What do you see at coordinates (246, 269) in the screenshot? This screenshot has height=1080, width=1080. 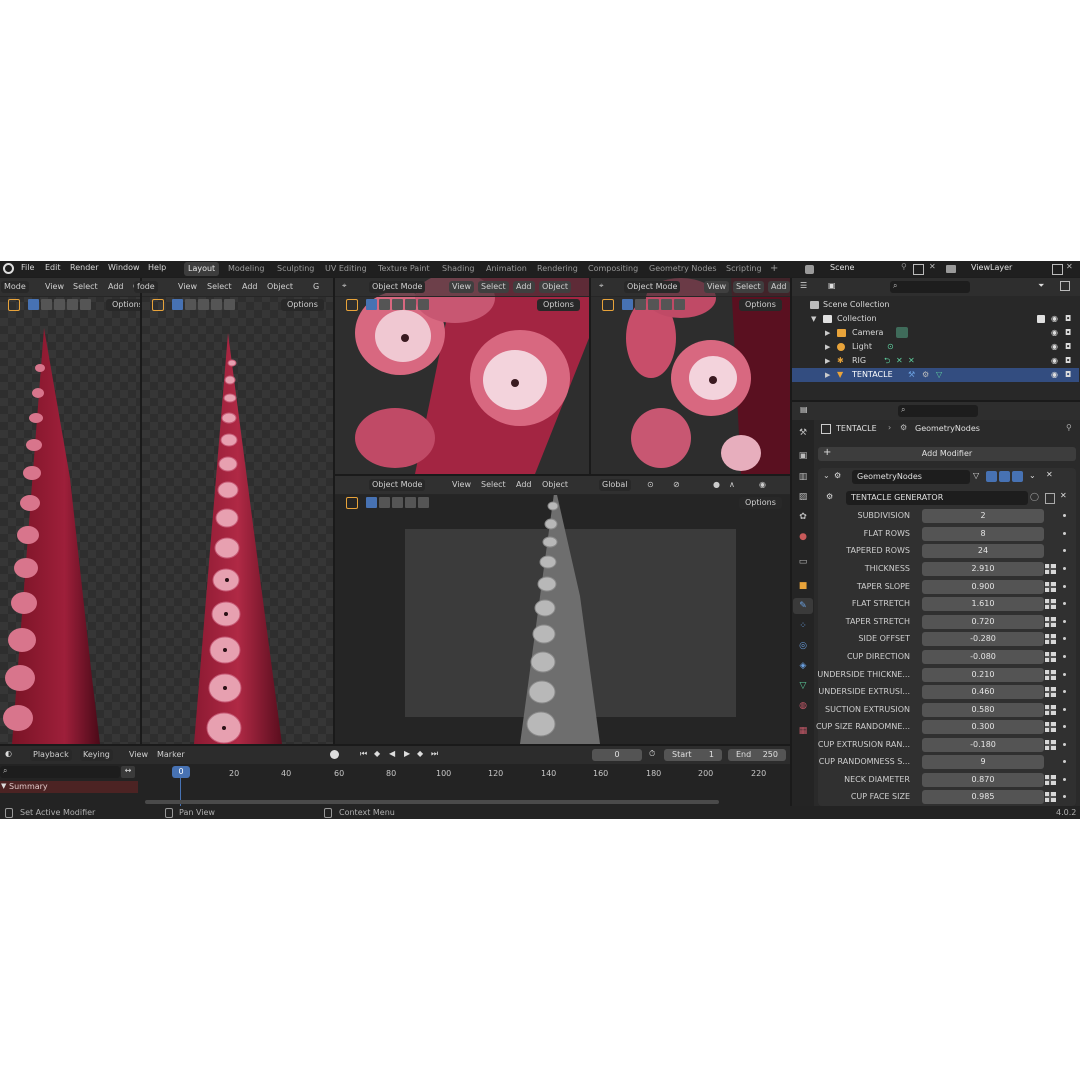 I see `tab-modeling: Modeling` at bounding box center [246, 269].